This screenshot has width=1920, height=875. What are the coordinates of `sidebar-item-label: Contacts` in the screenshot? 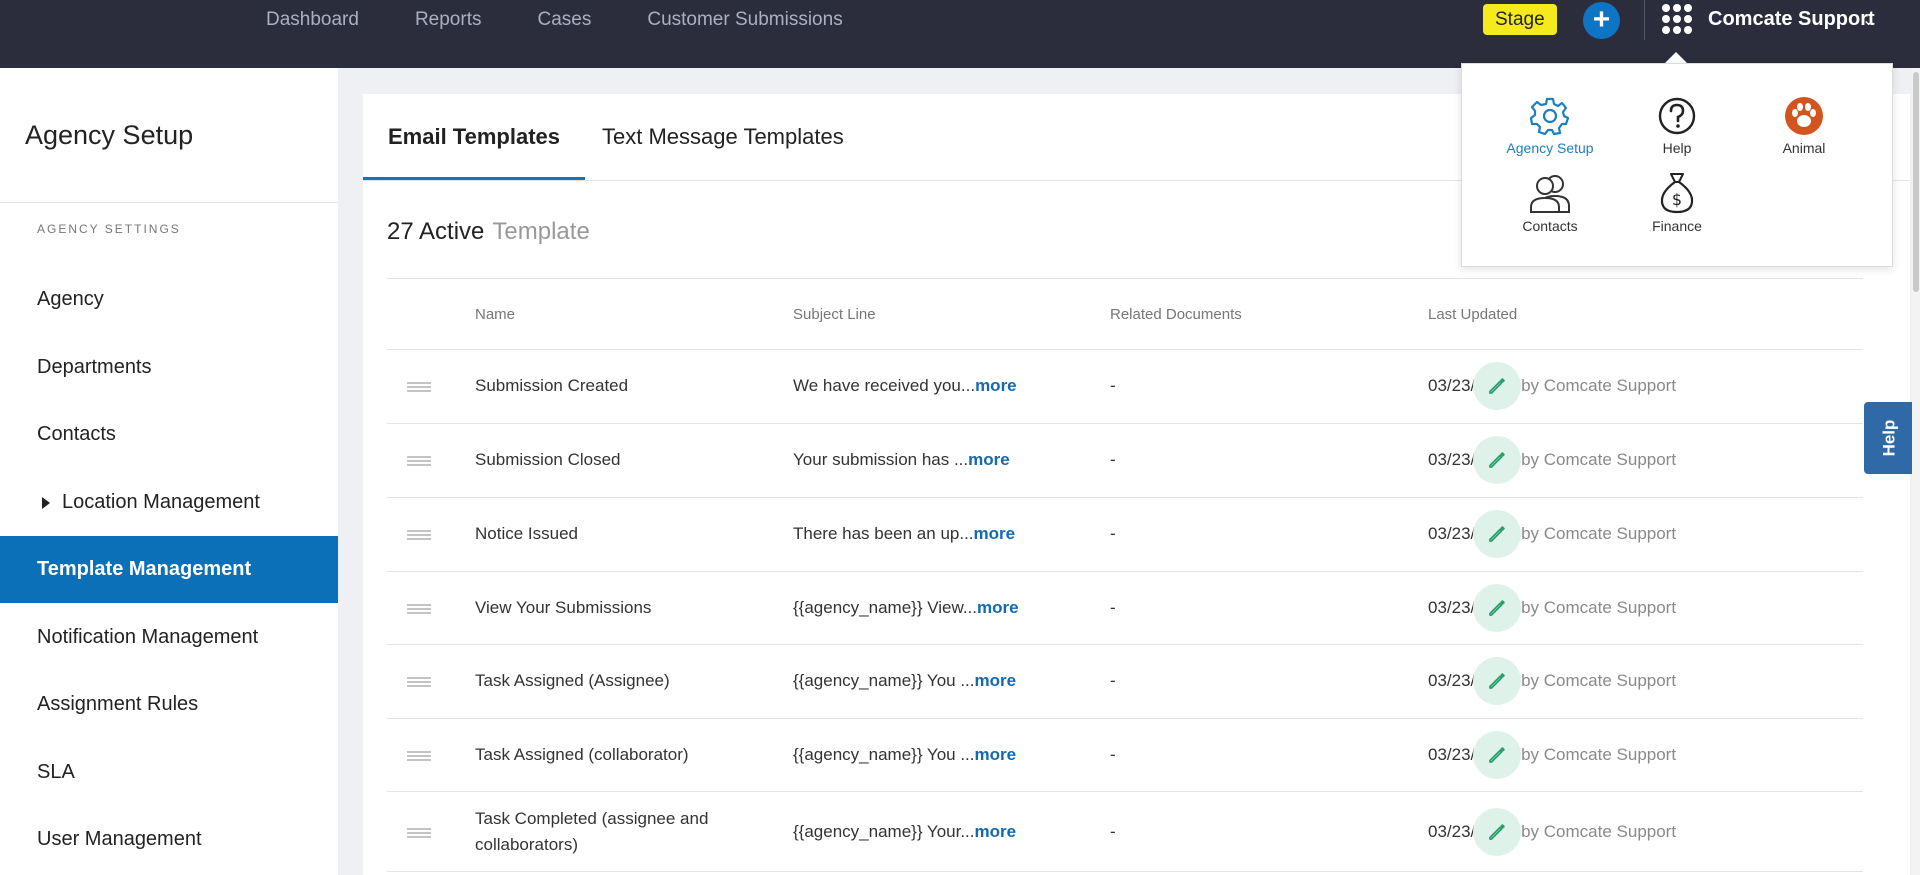 It's located at (76, 434).